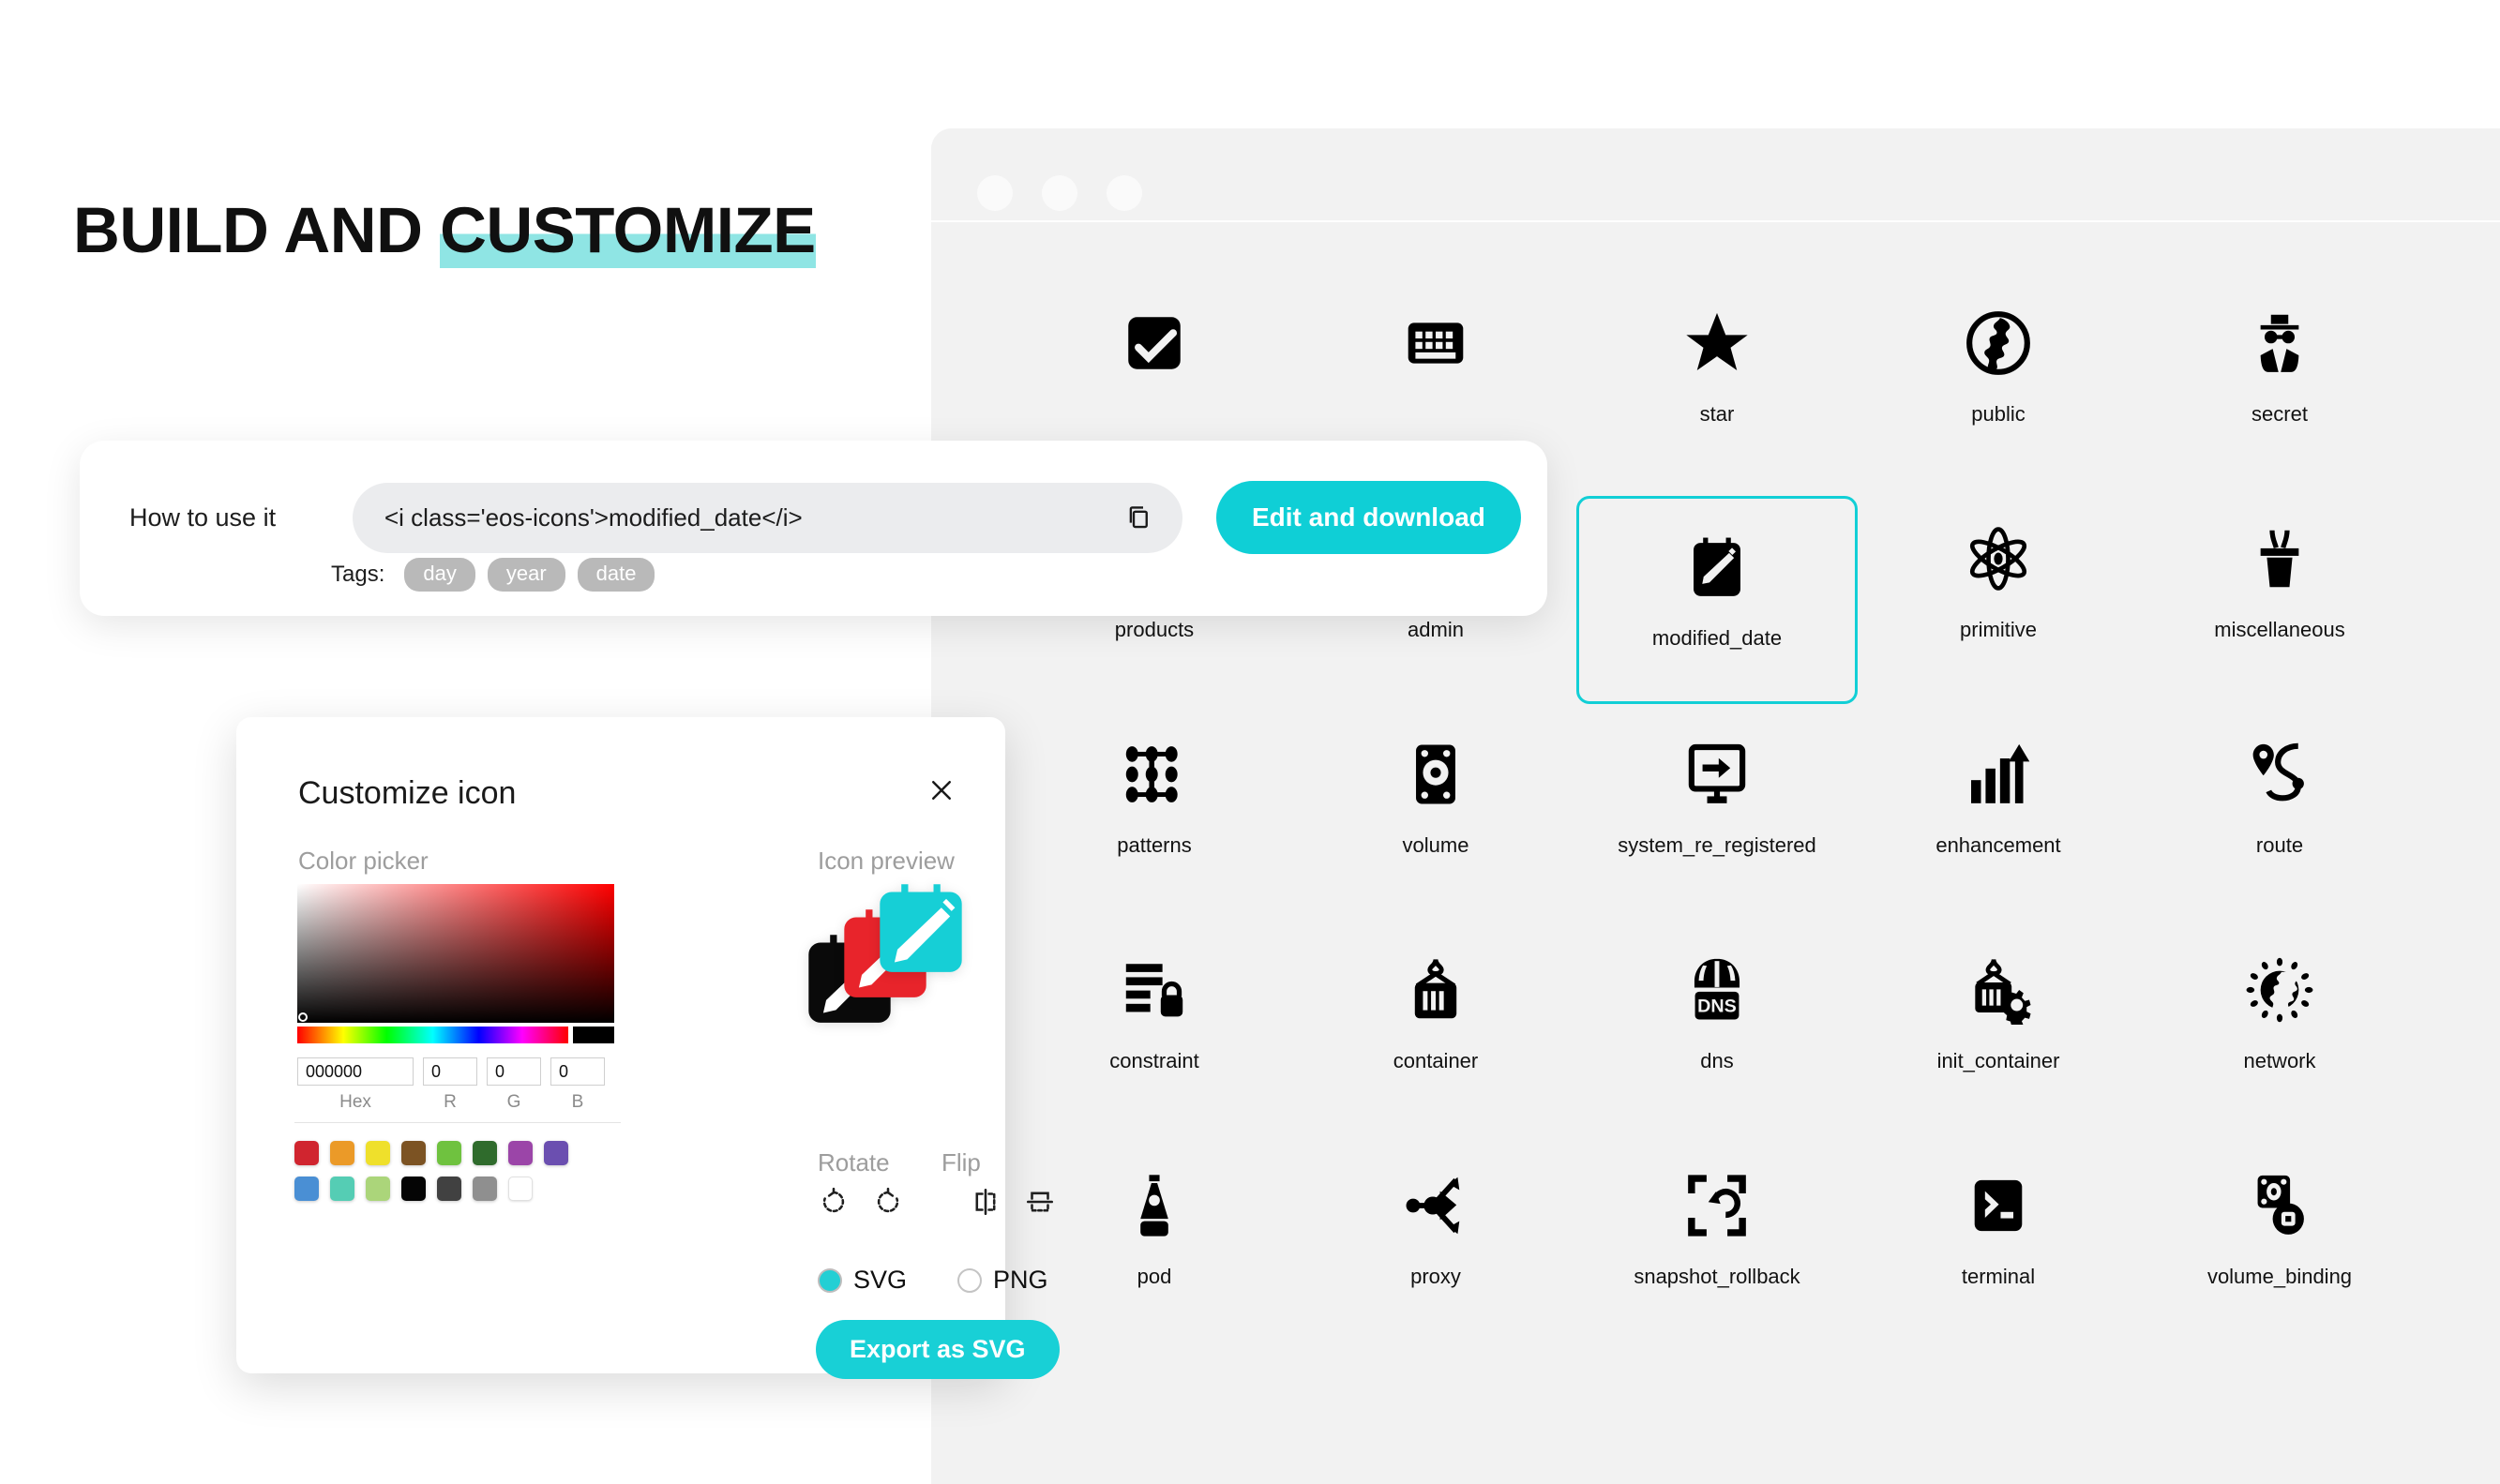 This screenshot has width=2500, height=1484. What do you see at coordinates (1059, 193) in the screenshot?
I see `window-minimize-dot` at bounding box center [1059, 193].